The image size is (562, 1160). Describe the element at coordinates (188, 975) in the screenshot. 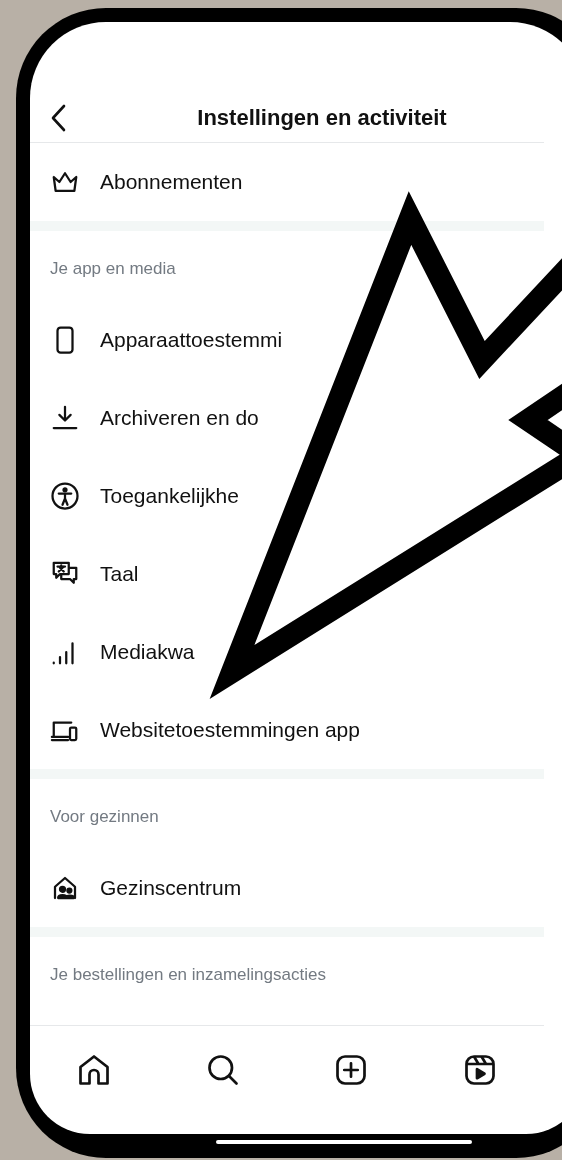

I see `section-heading: Je bestellingen en inzamelingsacties` at that location.